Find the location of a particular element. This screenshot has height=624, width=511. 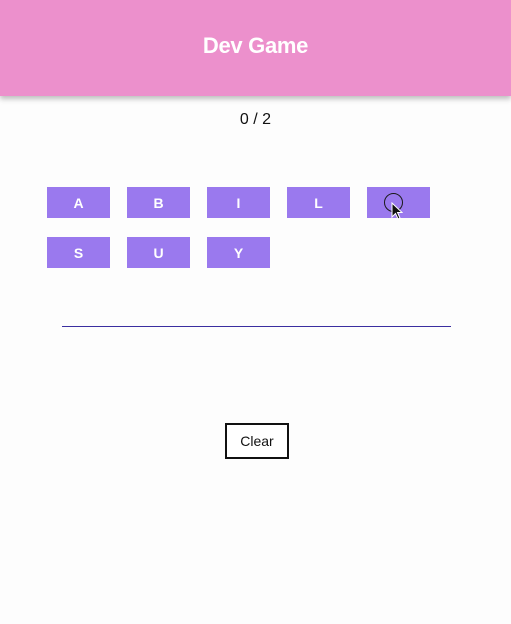

letter-tile-hovered is located at coordinates (398, 202).